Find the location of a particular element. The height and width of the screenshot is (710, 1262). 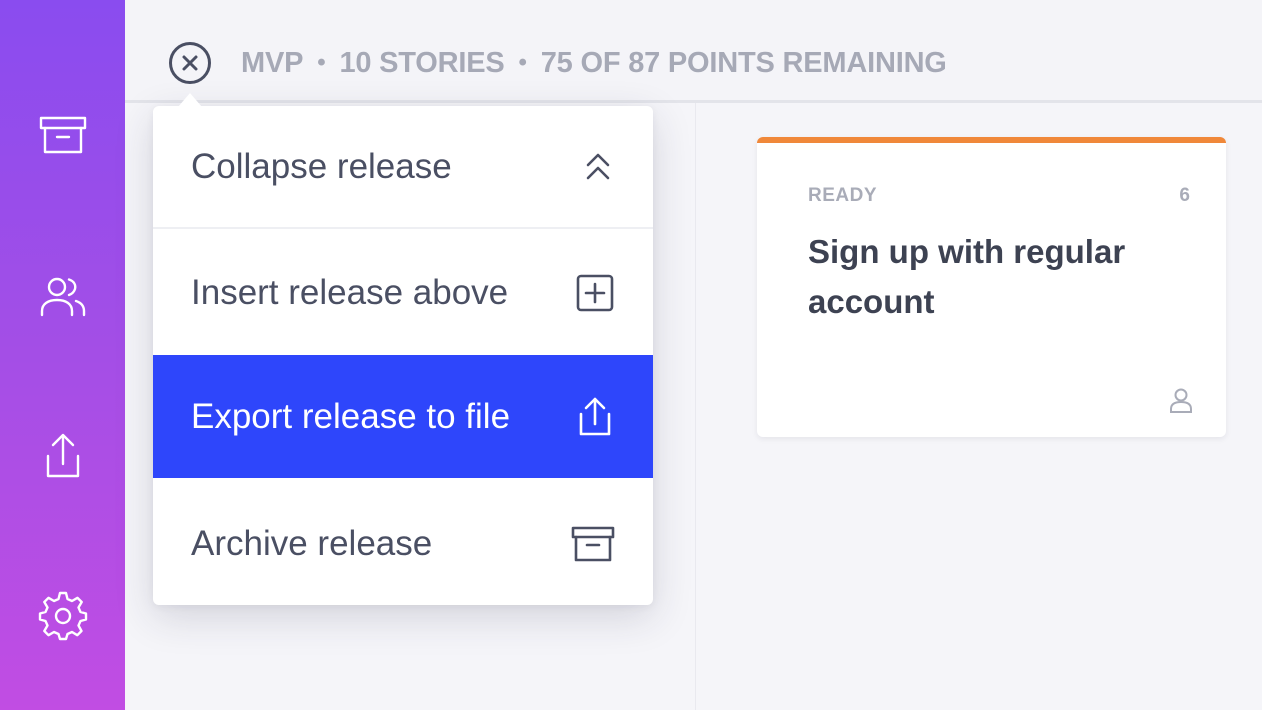

gear-icon is located at coordinates (63, 616).